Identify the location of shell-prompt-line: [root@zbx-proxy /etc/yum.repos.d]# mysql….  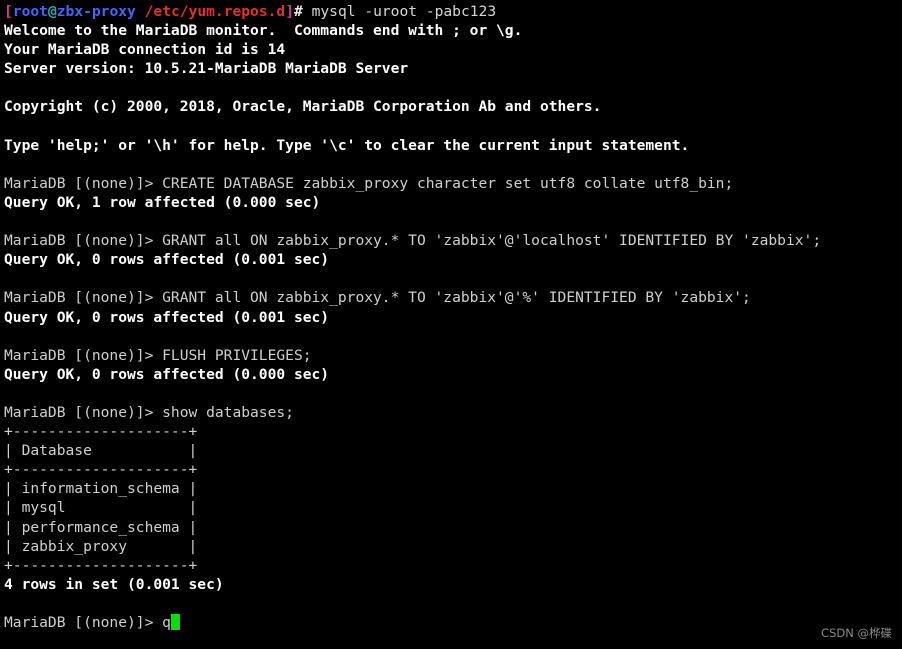
(453, 11).